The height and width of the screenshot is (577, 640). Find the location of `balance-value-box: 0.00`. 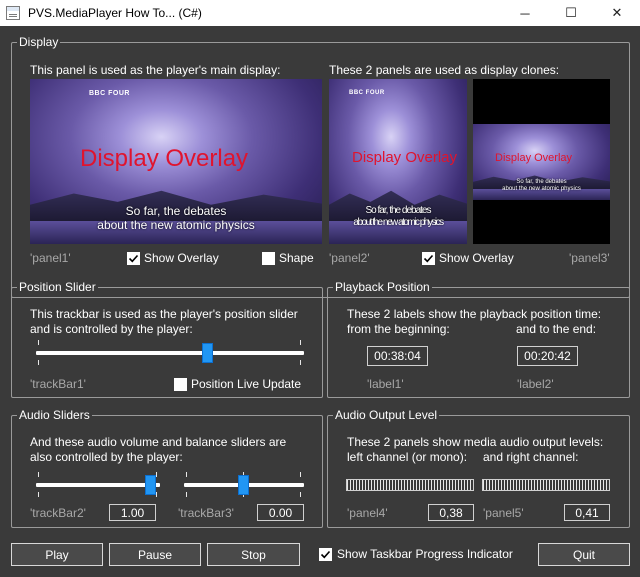

balance-value-box: 0.00 is located at coordinates (280, 512).